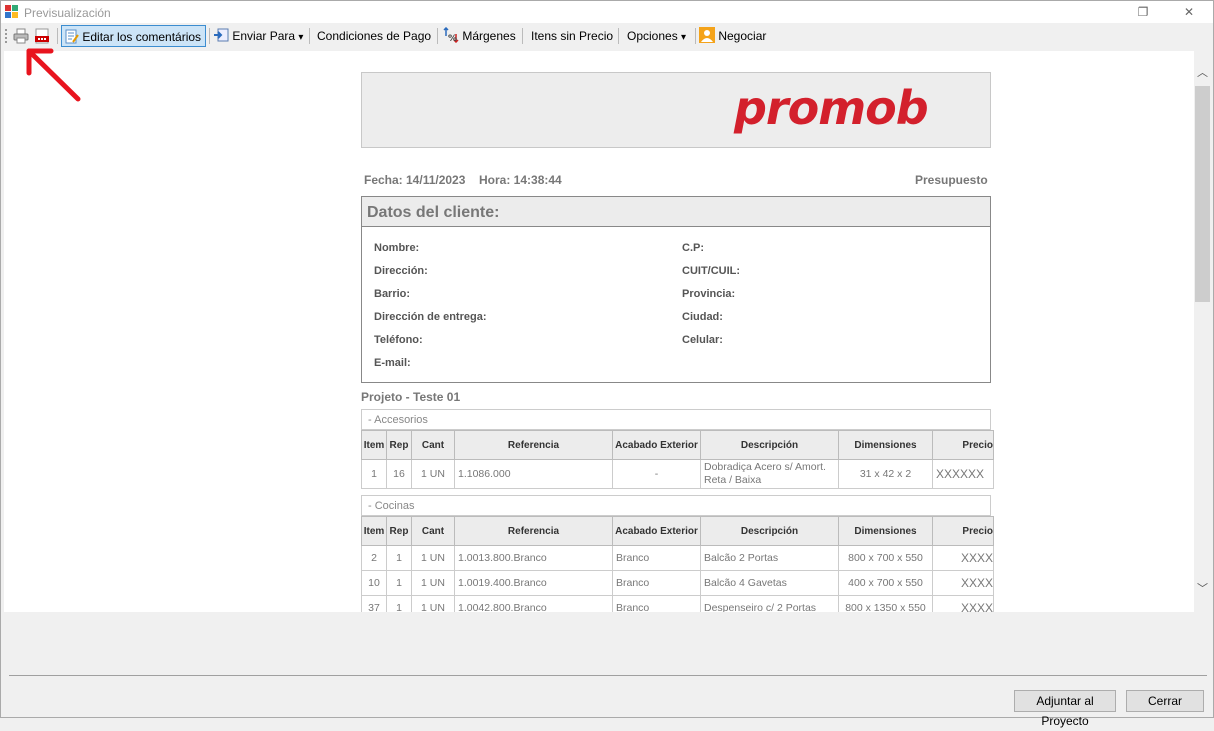  I want to click on cell-precio: XXXX, so click(963, 583).